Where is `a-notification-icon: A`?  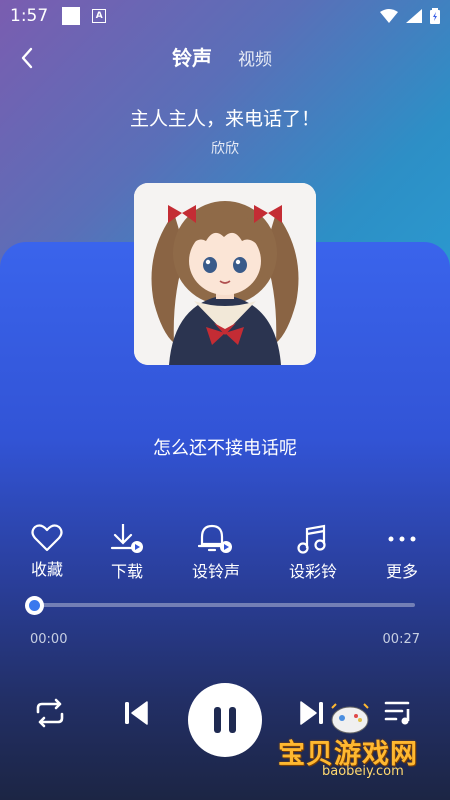 a-notification-icon: A is located at coordinates (99, 16).